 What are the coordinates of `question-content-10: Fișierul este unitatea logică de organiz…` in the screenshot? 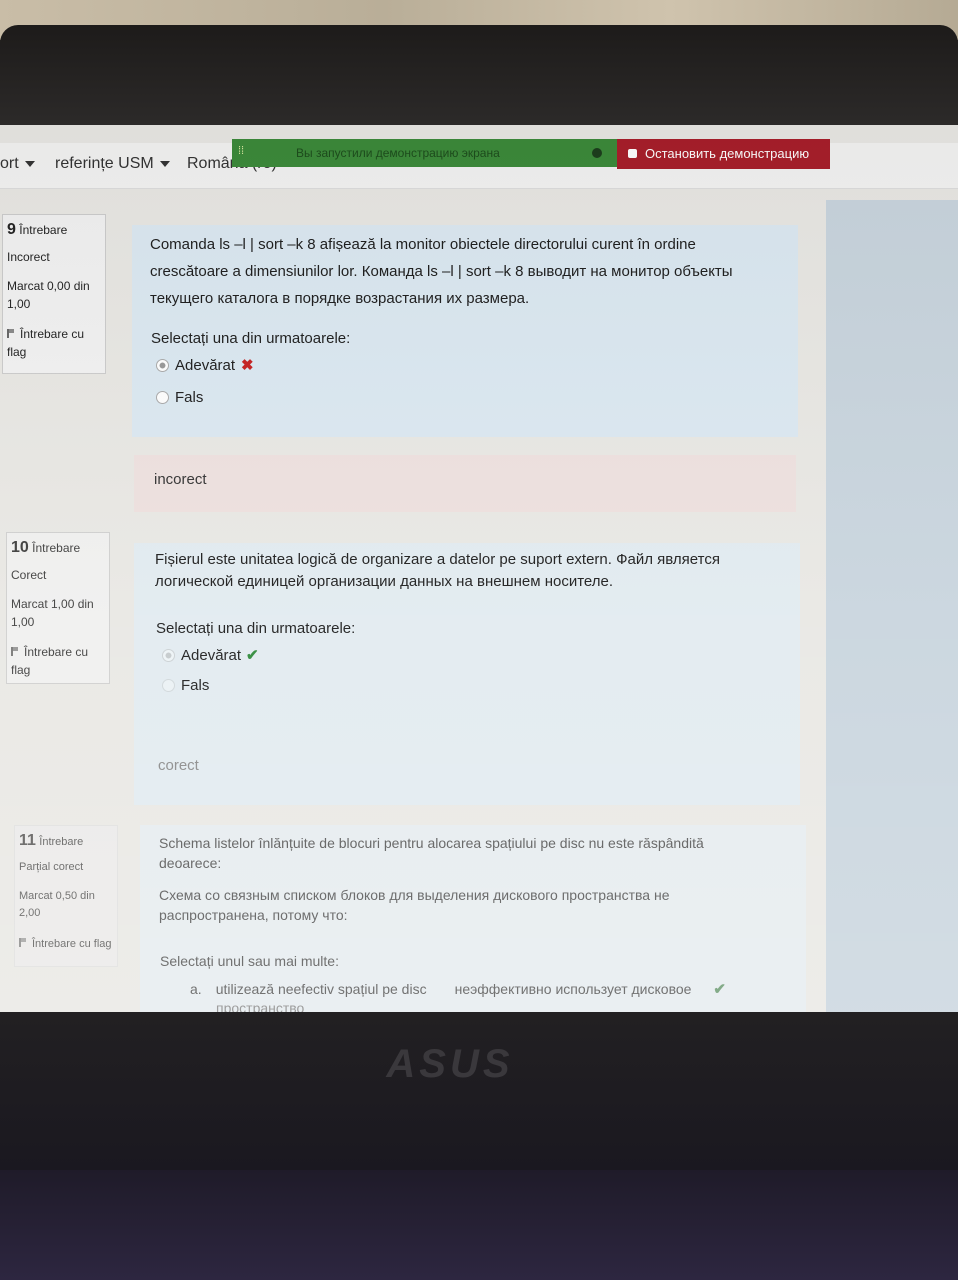 It's located at (467, 674).